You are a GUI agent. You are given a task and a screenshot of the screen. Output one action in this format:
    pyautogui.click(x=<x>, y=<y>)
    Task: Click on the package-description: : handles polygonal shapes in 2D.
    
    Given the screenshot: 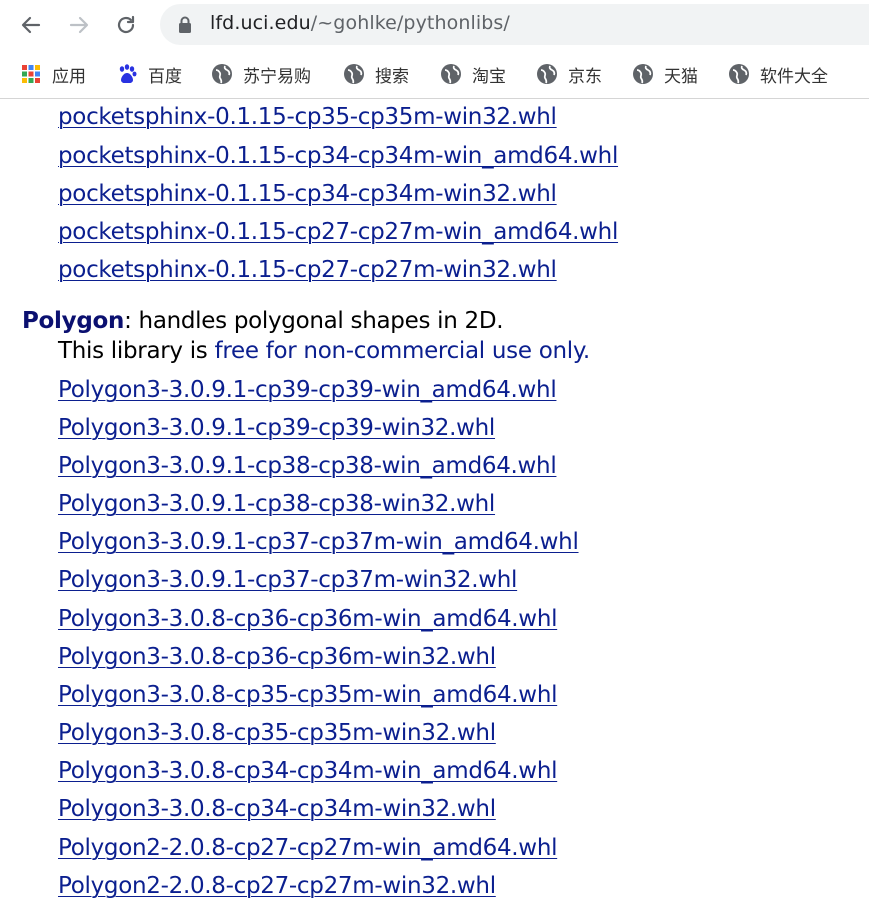 What is the action you would take?
    pyautogui.click(x=314, y=321)
    